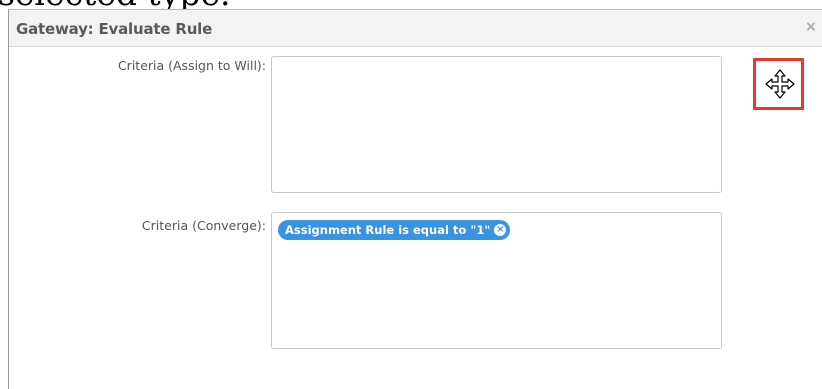  What do you see at coordinates (500, 230) in the screenshot?
I see `token-remove-icon: ×` at bounding box center [500, 230].